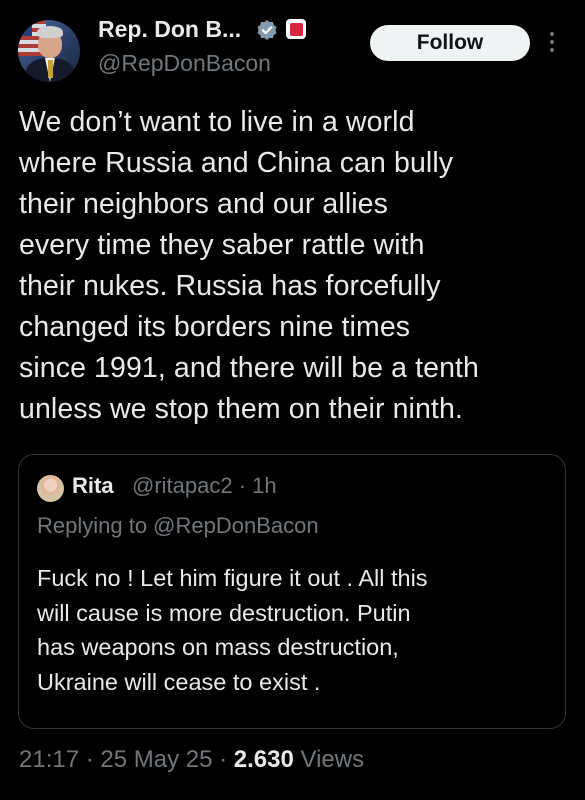 The width and height of the screenshot is (585, 800). What do you see at coordinates (215, 327) in the screenshot?
I see `tweet-line: changed its borders nine times` at bounding box center [215, 327].